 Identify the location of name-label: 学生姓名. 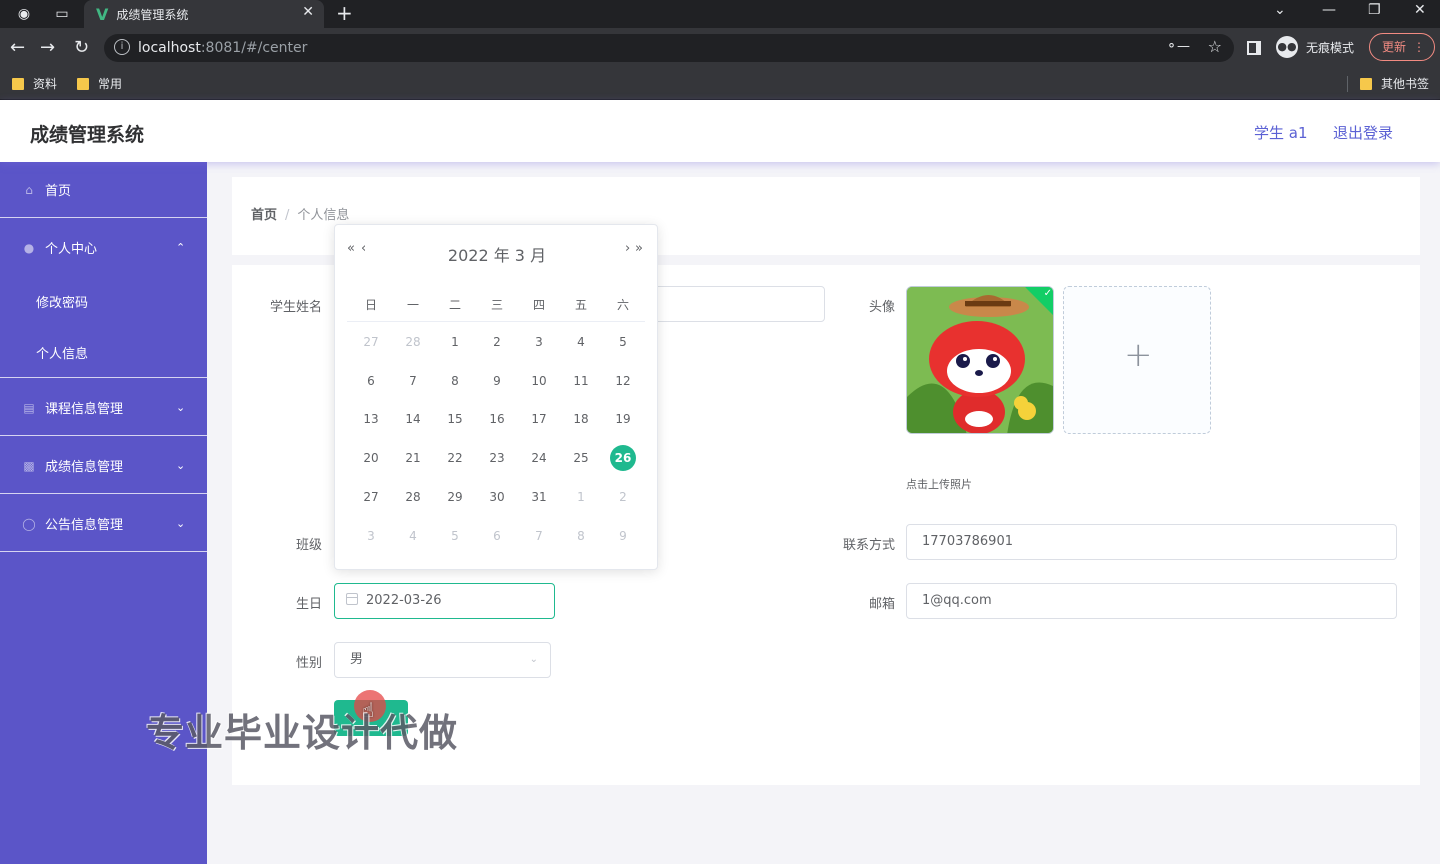
(295, 307).